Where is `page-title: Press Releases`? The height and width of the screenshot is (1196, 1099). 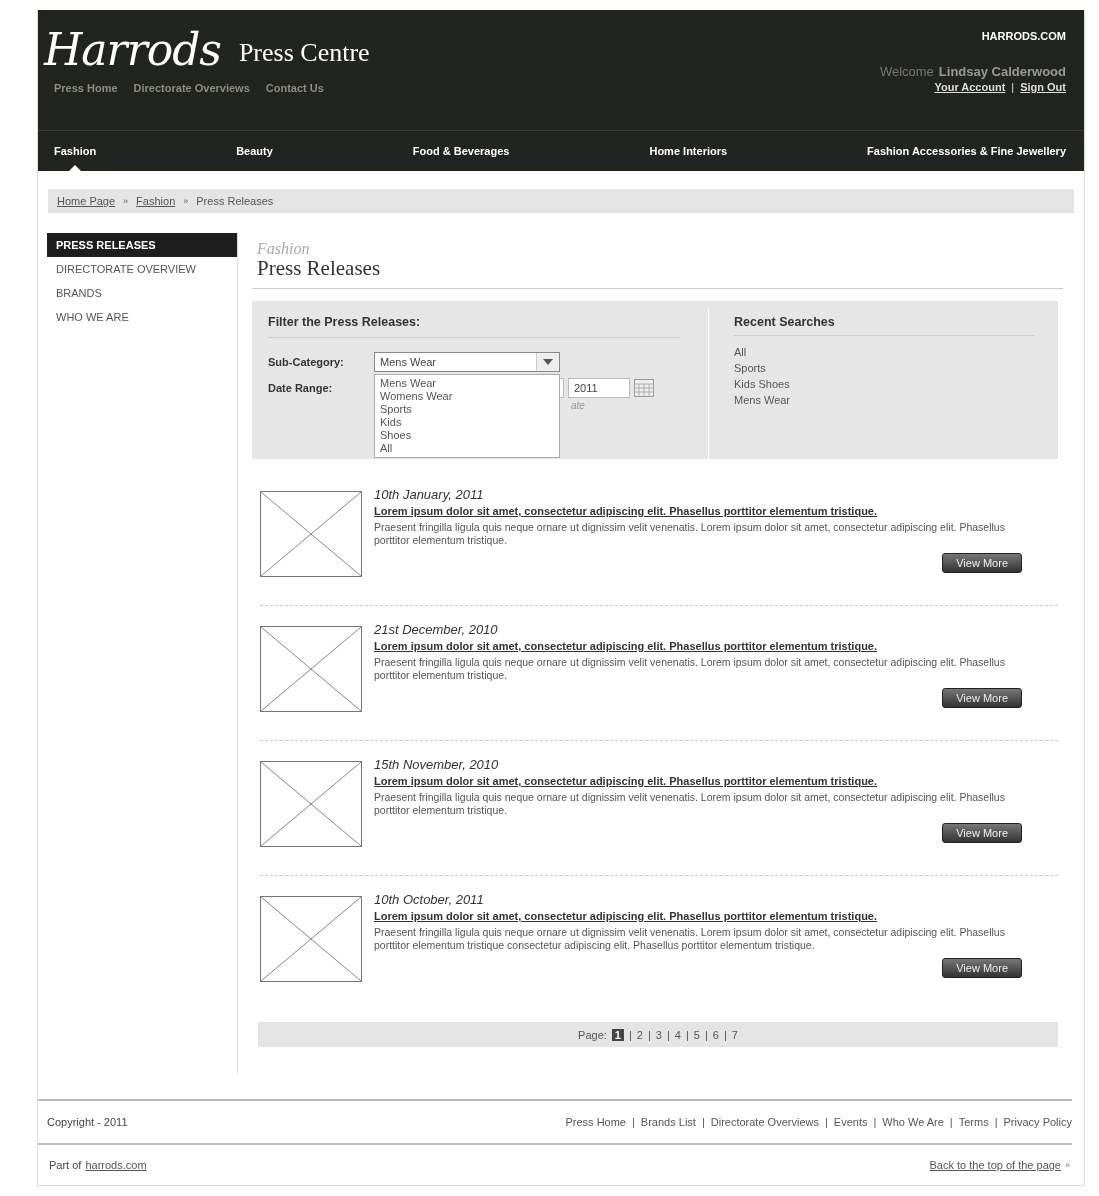
page-title: Press Releases is located at coordinates (319, 269).